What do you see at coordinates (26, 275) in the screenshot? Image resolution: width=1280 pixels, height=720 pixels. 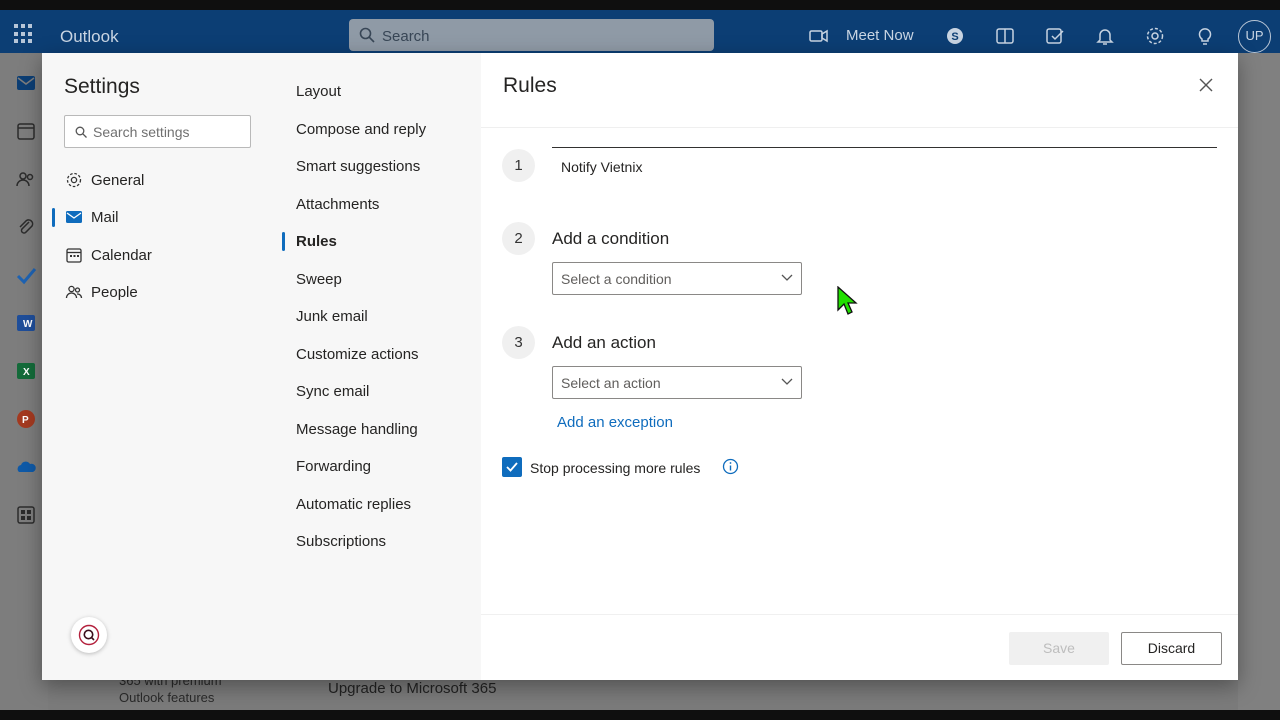 I see `todo-icon` at bounding box center [26, 275].